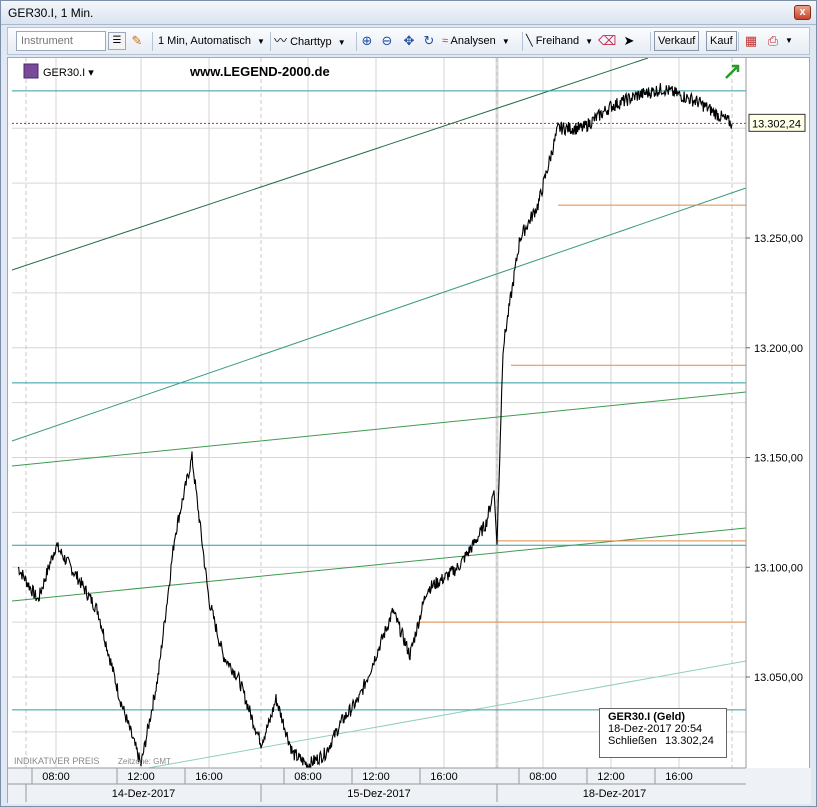 The height and width of the screenshot is (807, 817). What do you see at coordinates (445, 41) in the screenshot?
I see `analysis-icon: ≈` at bounding box center [445, 41].